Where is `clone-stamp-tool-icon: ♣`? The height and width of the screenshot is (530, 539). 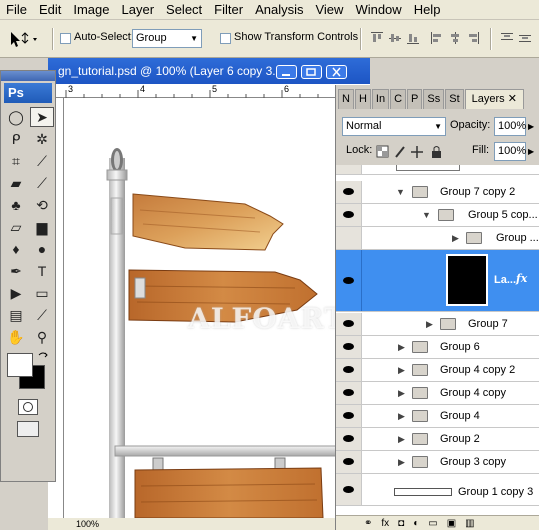 clone-stamp-tool-icon: ♣ is located at coordinates (16, 205).